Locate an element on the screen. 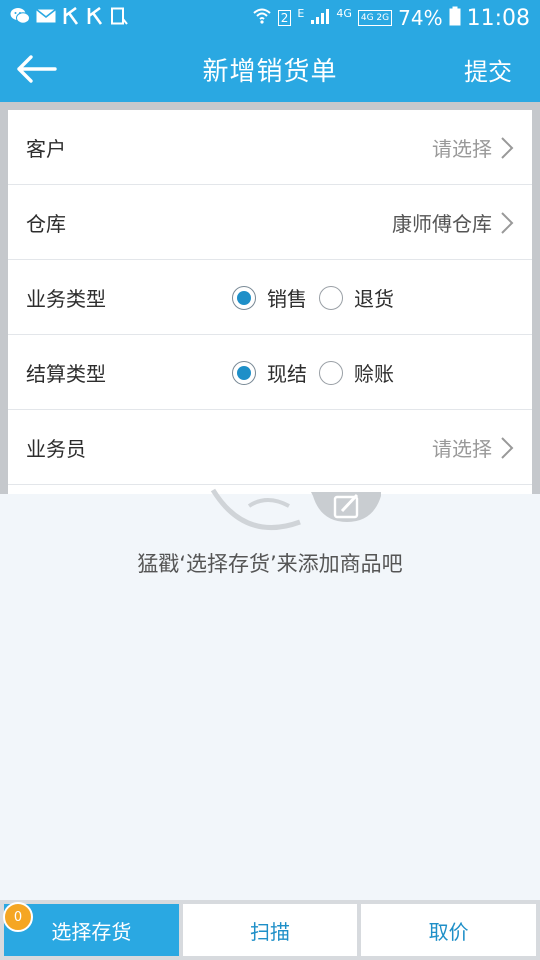 The height and width of the screenshot is (960, 540). settlement-type-row: 结算类型 现结 赊账 is located at coordinates (270, 372).